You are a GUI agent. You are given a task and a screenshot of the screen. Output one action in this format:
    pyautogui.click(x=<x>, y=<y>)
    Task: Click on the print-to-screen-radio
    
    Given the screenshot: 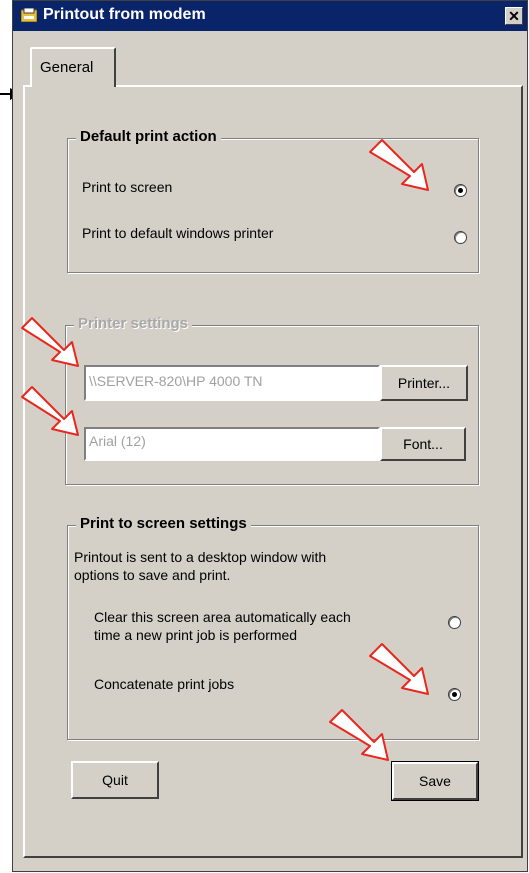 What is the action you would take?
    pyautogui.click(x=460, y=190)
    